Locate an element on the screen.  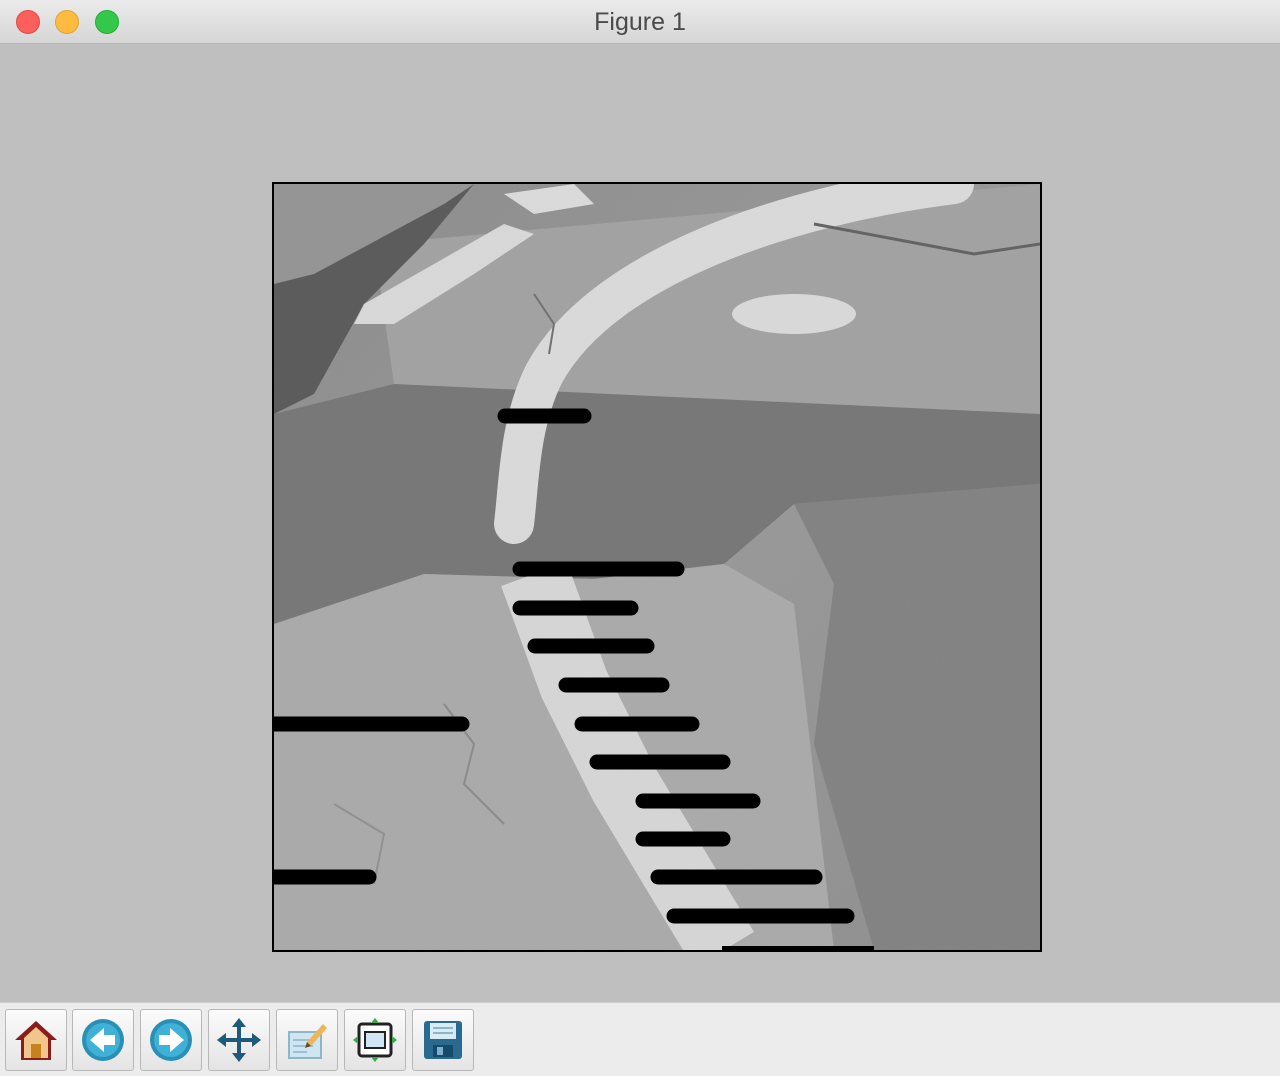
forward-arrow-icon is located at coordinates (171, 1040).